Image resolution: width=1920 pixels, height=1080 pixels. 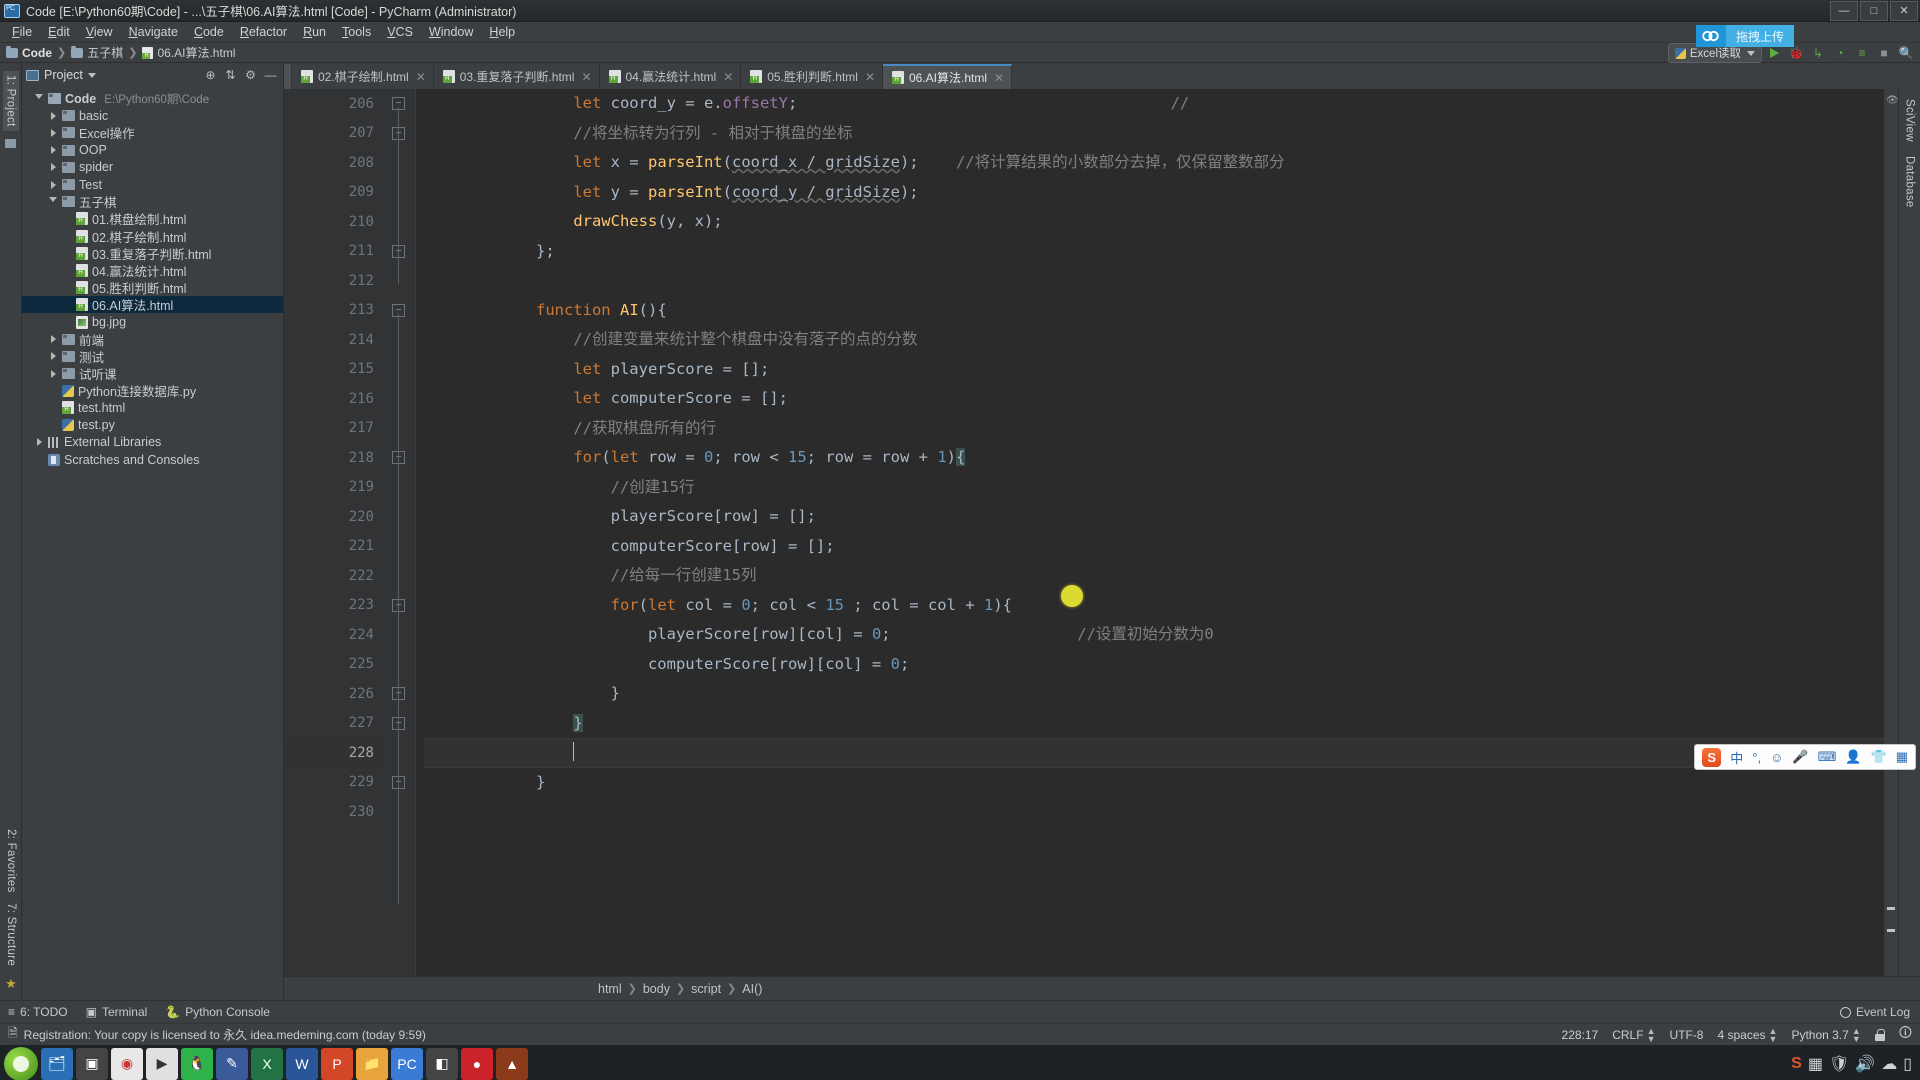 I want to click on code-line-210: drawChess(y, x);, so click(x=1154, y=222).